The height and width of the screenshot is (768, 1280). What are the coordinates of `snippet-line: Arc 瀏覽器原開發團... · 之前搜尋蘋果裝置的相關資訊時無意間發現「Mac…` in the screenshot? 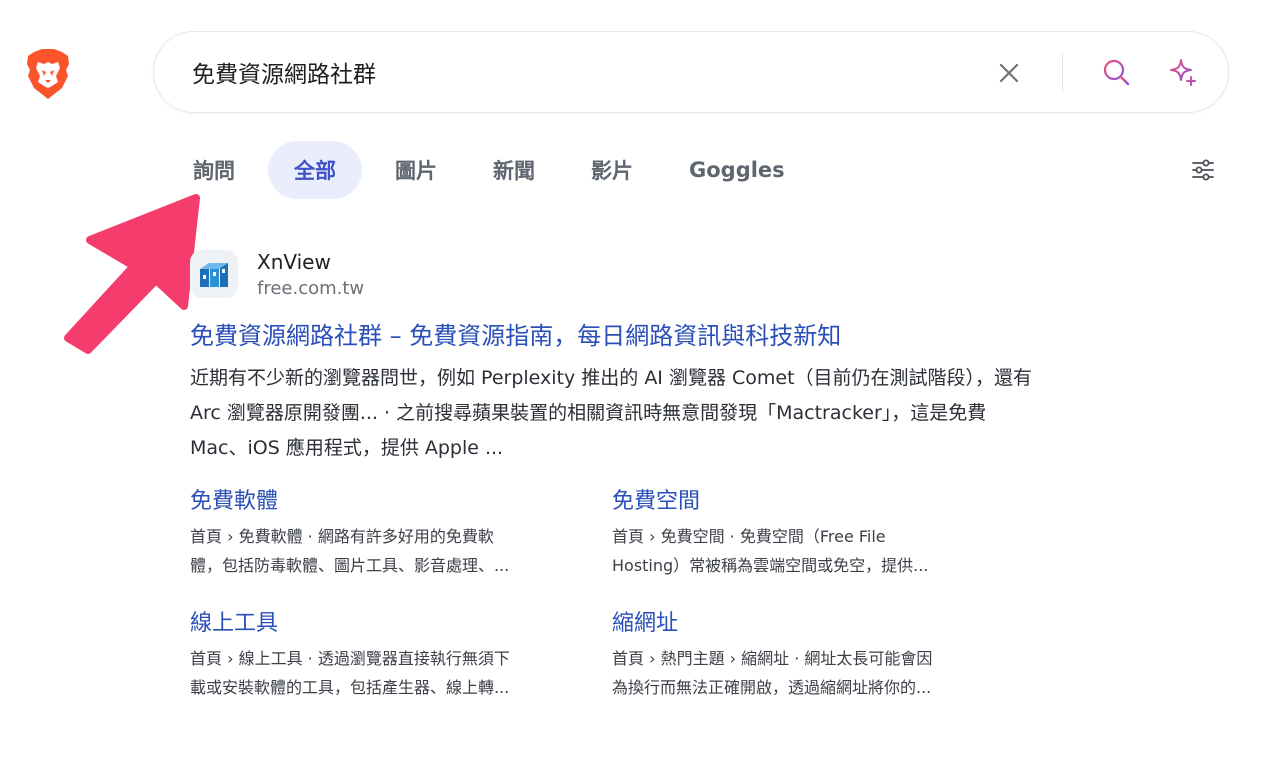 It's located at (588, 413).